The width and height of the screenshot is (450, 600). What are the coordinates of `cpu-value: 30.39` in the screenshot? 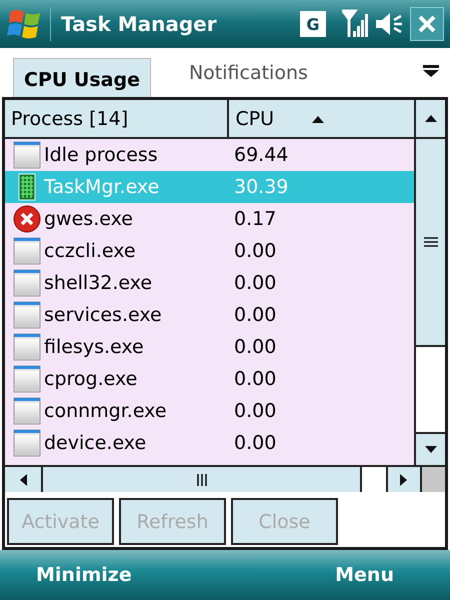 It's located at (261, 187).